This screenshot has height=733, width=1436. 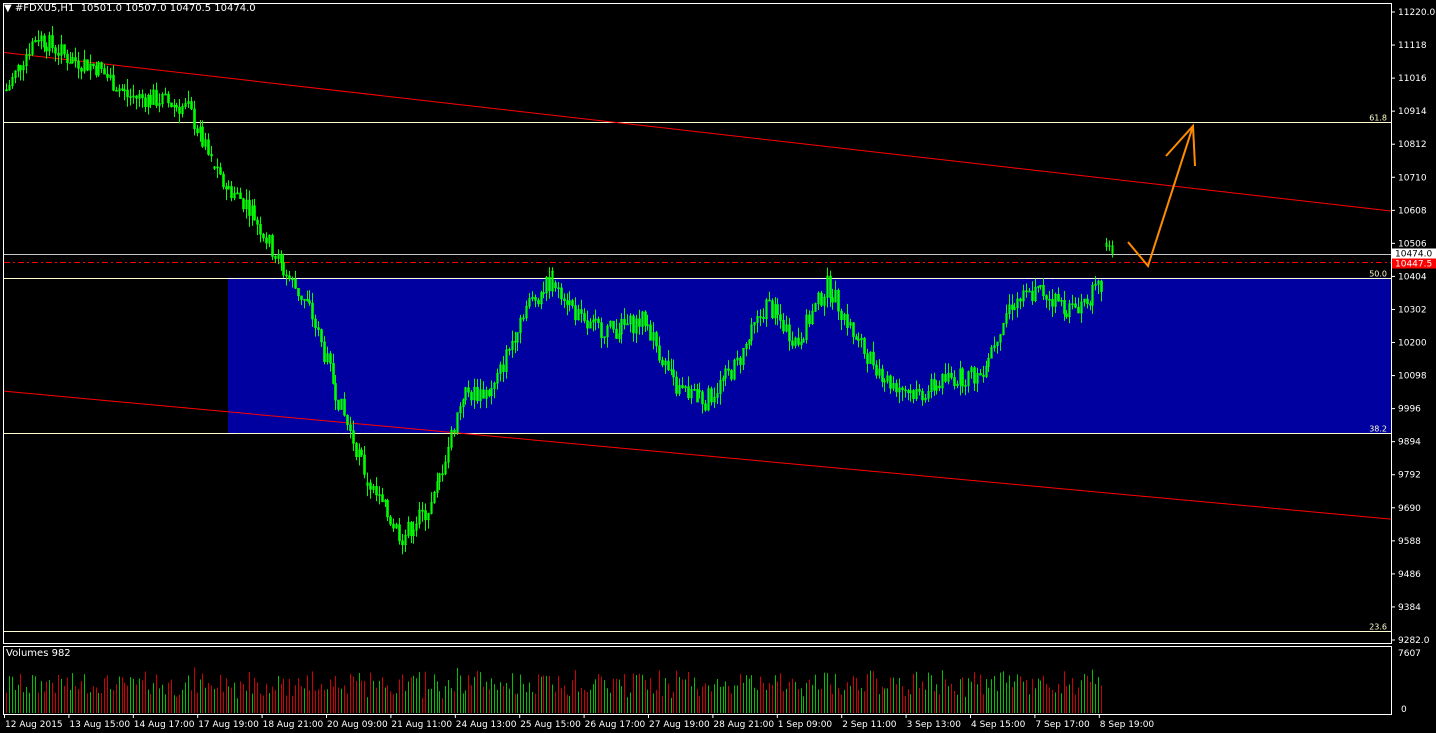 What do you see at coordinates (1378, 118) in the screenshot?
I see `fib-level-label: 61.8` at bounding box center [1378, 118].